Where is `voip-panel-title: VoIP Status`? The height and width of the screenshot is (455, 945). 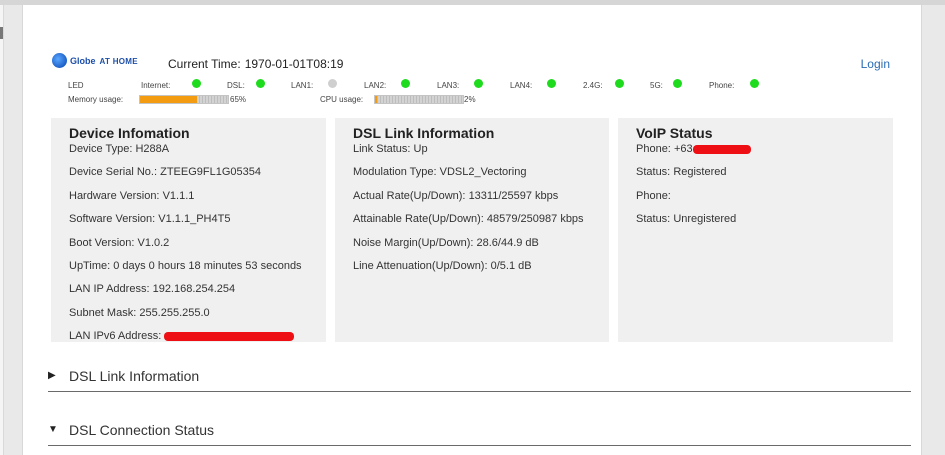
voip-panel-title: VoIP Status is located at coordinates (674, 133).